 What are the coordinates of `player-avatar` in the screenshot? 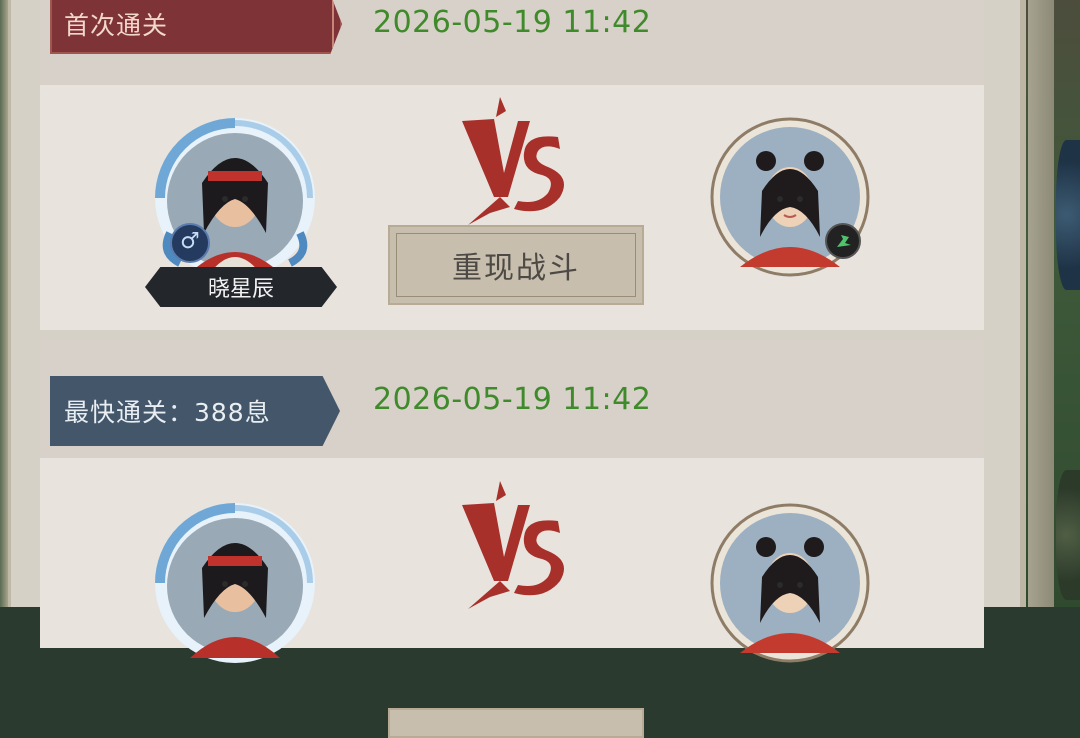 It's located at (235, 583).